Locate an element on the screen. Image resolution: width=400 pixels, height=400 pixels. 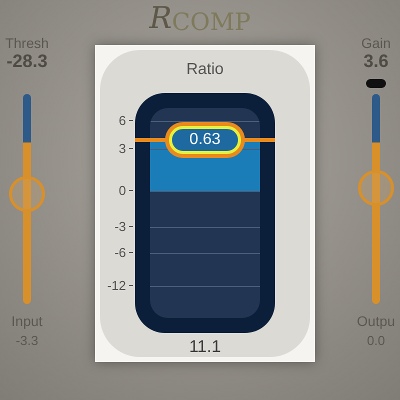
control-value: 3.6 is located at coordinates (376, 61).